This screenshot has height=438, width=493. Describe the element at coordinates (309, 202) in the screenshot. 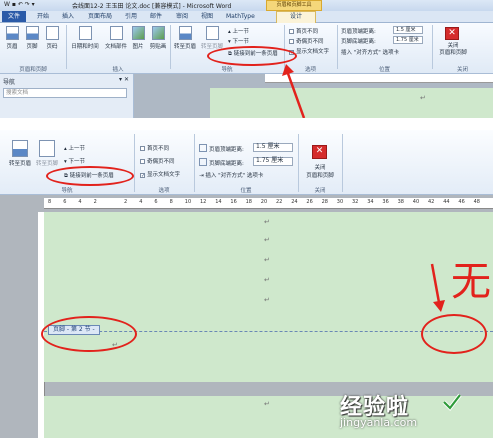

I see `ruler-tick-label: 26` at that location.